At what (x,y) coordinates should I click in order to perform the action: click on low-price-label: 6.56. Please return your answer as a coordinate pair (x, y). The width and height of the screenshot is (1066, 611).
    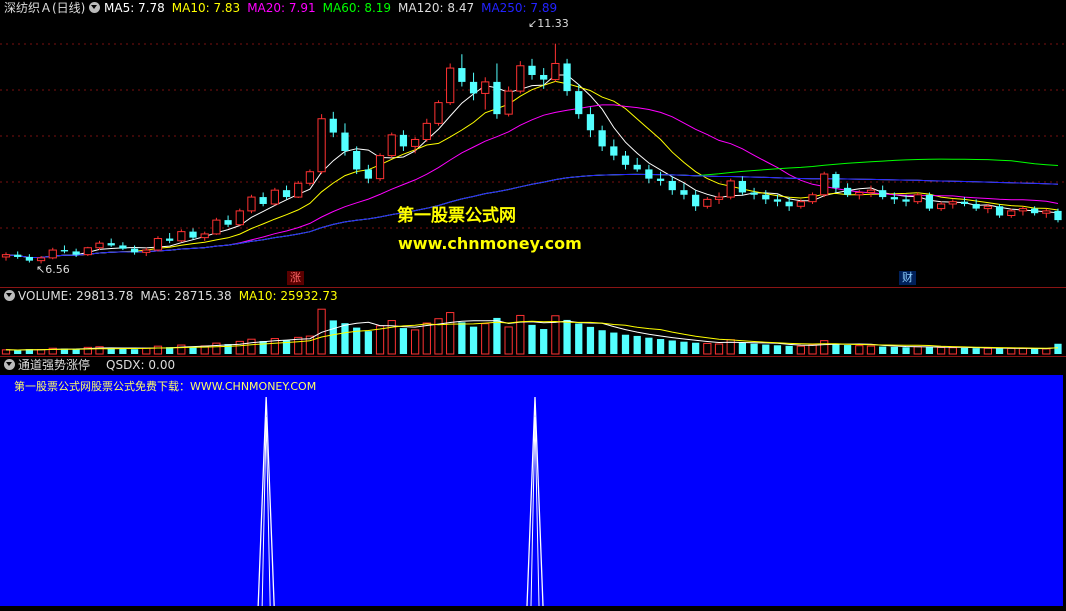
    Looking at the image, I should click on (57, 269).